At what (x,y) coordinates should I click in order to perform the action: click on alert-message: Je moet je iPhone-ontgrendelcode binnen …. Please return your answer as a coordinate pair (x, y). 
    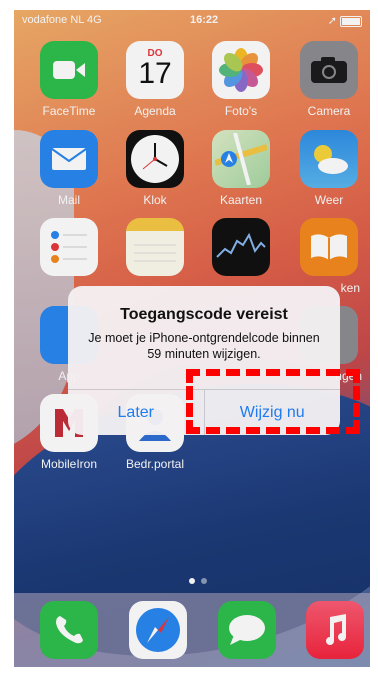
    Looking at the image, I should click on (204, 346).